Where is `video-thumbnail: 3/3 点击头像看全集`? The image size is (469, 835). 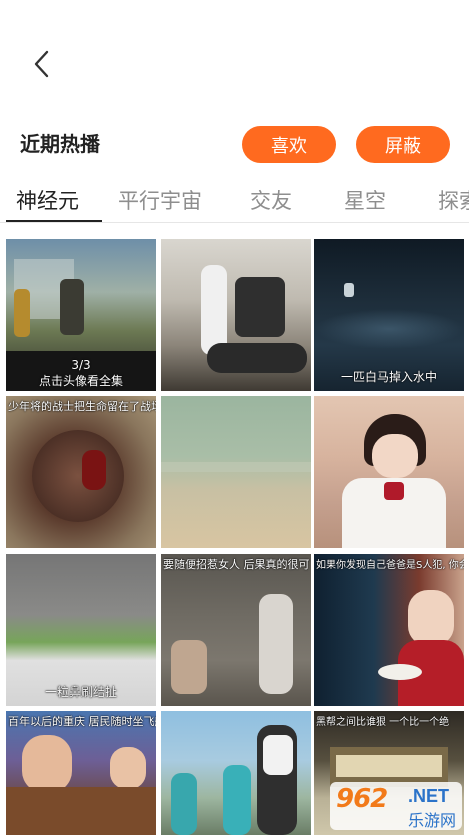
video-thumbnail: 3/3 点击头像看全集 is located at coordinates (81, 315).